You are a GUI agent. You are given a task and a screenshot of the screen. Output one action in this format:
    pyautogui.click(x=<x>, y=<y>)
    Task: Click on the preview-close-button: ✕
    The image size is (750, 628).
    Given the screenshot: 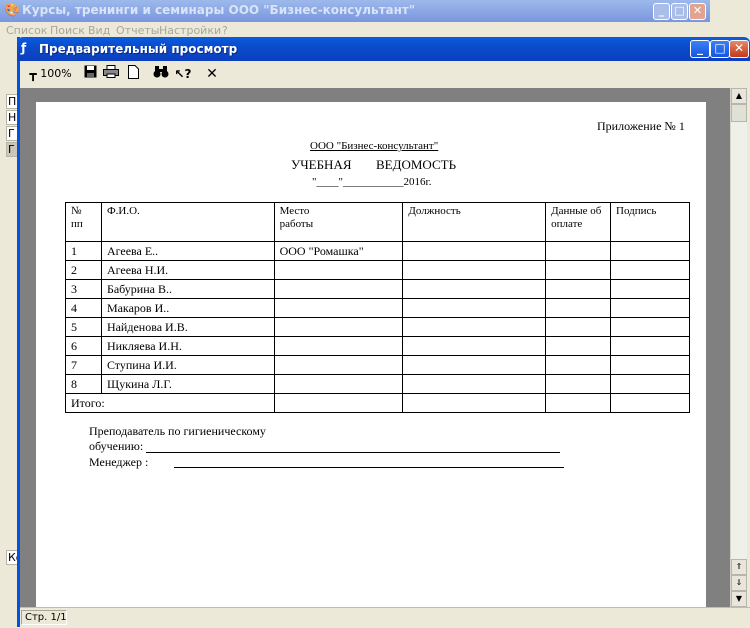 What is the action you would take?
    pyautogui.click(x=739, y=49)
    